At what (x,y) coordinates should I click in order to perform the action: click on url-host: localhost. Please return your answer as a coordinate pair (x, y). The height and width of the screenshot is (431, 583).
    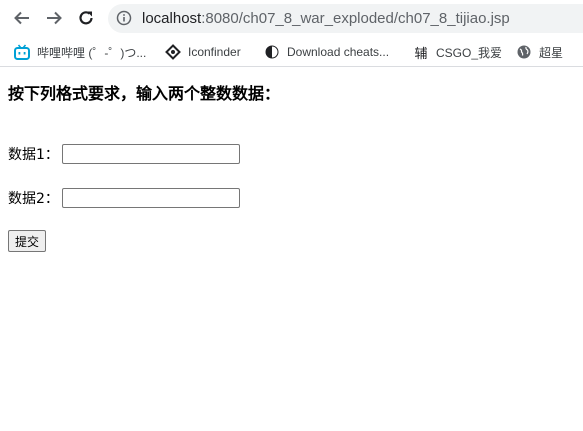
    Looking at the image, I should click on (172, 18).